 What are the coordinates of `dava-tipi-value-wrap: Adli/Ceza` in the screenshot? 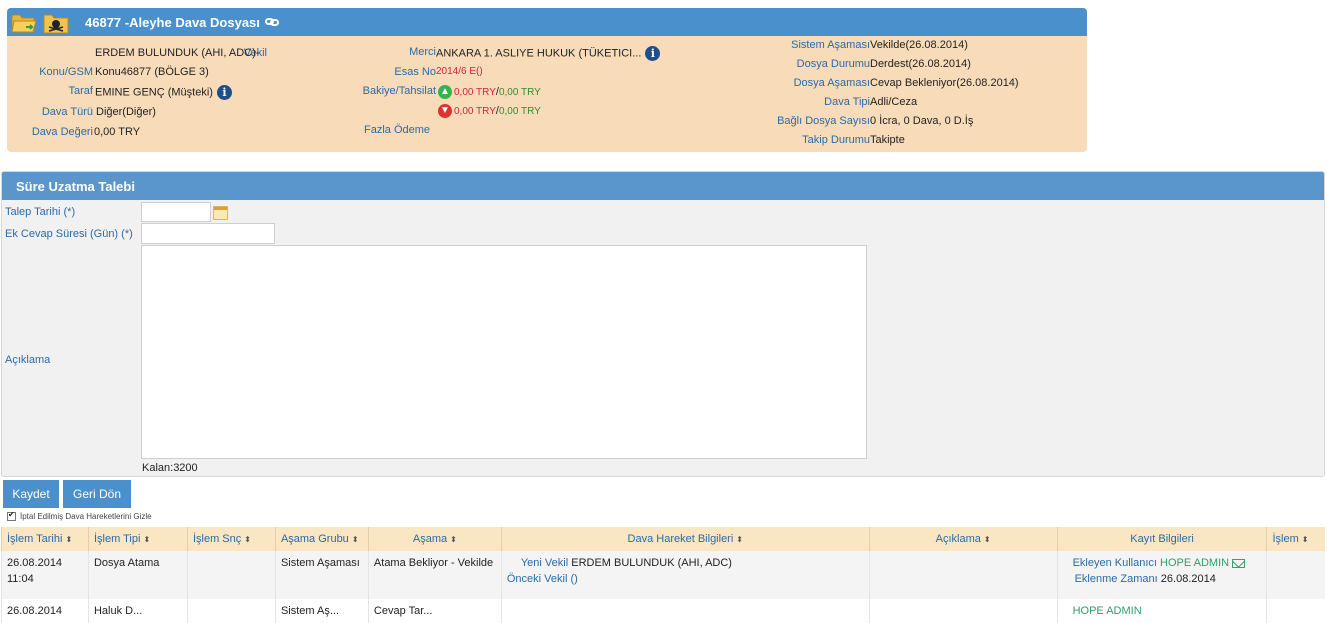 It's located at (893, 102).